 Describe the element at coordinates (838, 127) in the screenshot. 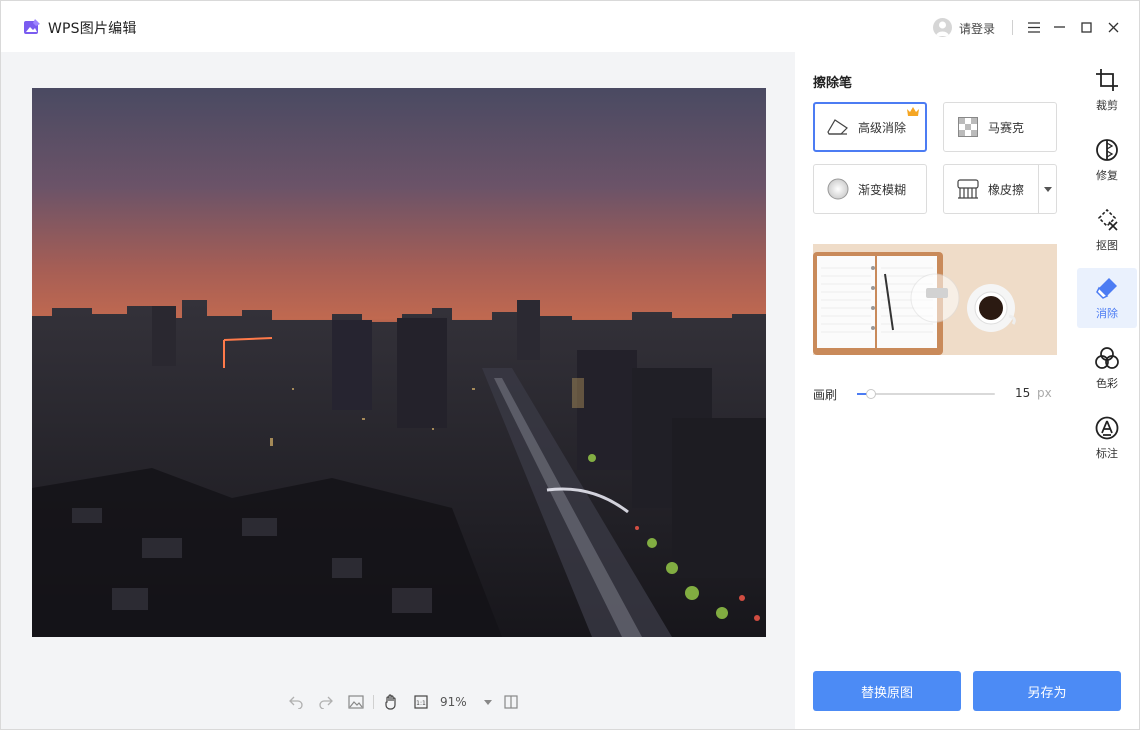

I see `eraser-tool-icon` at that location.